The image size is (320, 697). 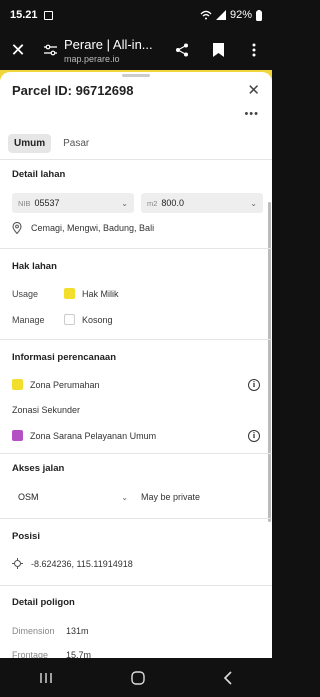 What do you see at coordinates (228, 677) in the screenshot?
I see `back-icon` at bounding box center [228, 677].